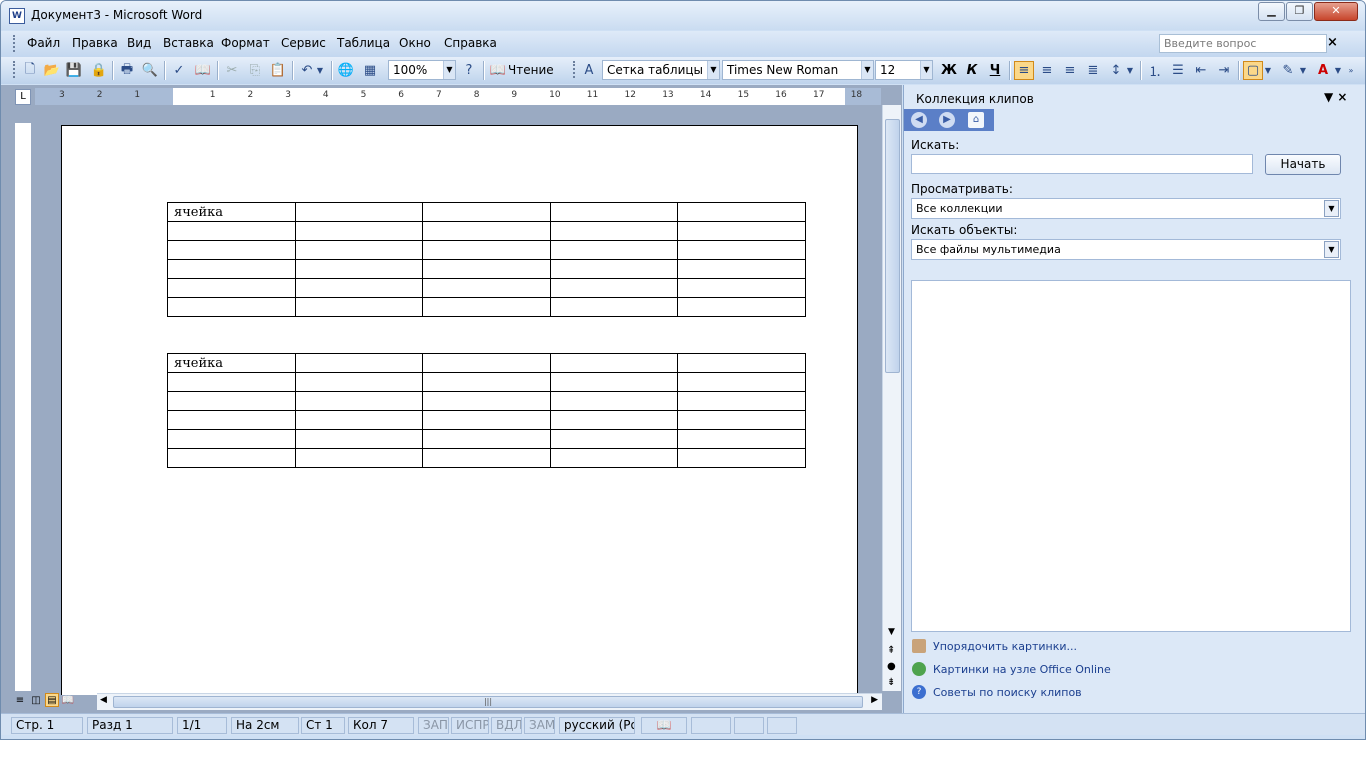 Image resolution: width=1366 pixels, height=758 pixels. Describe the element at coordinates (23, 407) in the screenshot. I see `vertical-ruler` at that location.